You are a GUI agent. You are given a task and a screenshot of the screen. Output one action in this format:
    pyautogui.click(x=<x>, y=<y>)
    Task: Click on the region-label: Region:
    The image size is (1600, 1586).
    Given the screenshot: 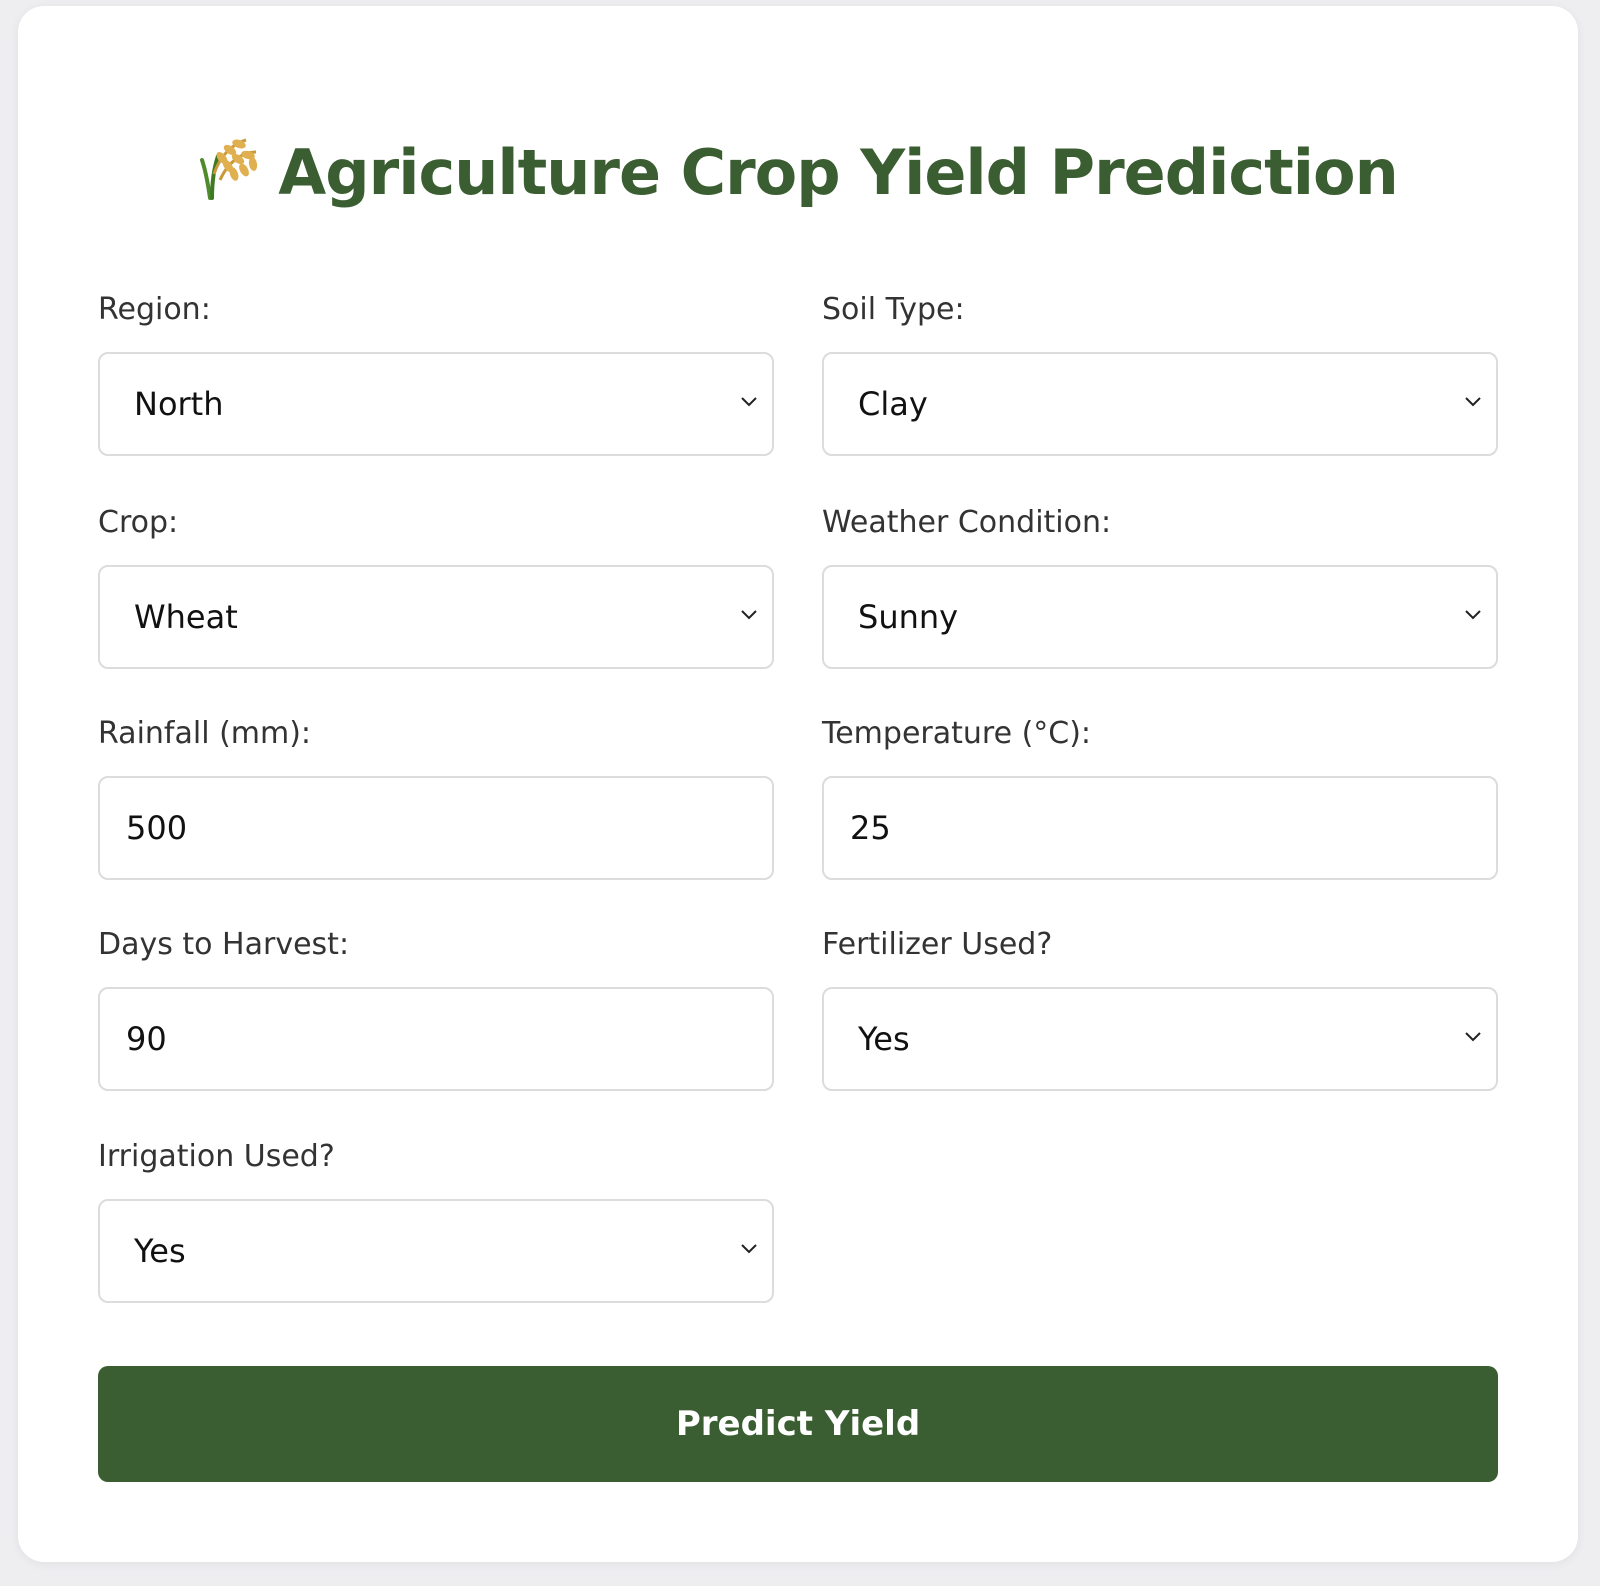 What is the action you would take?
    pyautogui.click(x=154, y=309)
    